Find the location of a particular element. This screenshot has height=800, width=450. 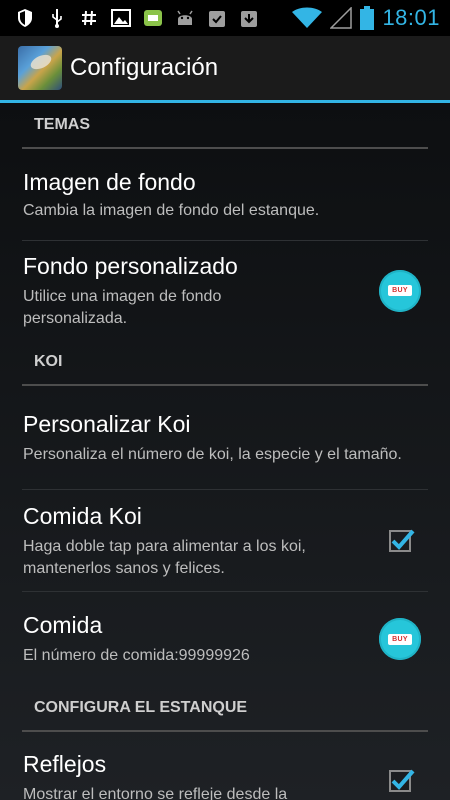

category-header-temas: TEMAS is located at coordinates (225, 126).